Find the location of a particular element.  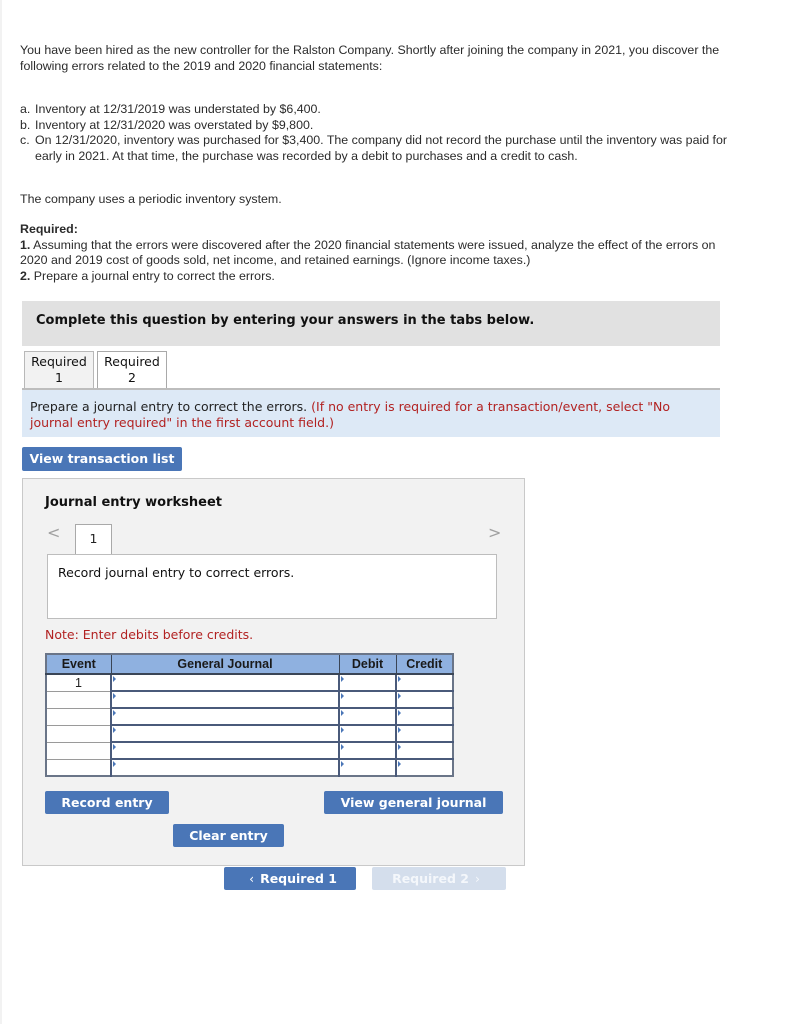

column-header-event: Event is located at coordinates (78, 664).